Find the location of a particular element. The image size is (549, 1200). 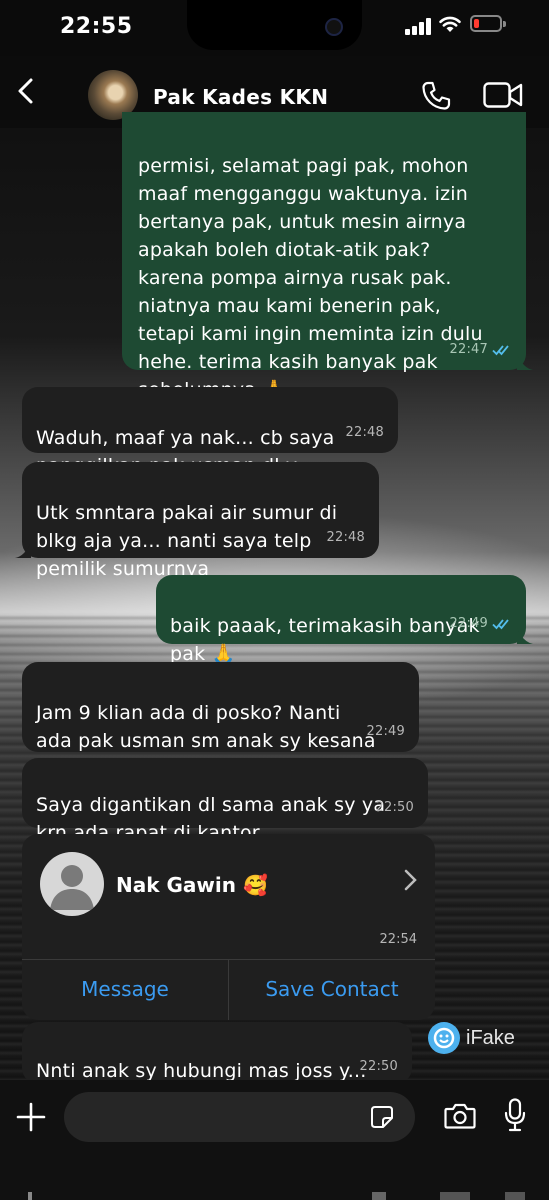

composer-bar is located at coordinates (274, 1140).